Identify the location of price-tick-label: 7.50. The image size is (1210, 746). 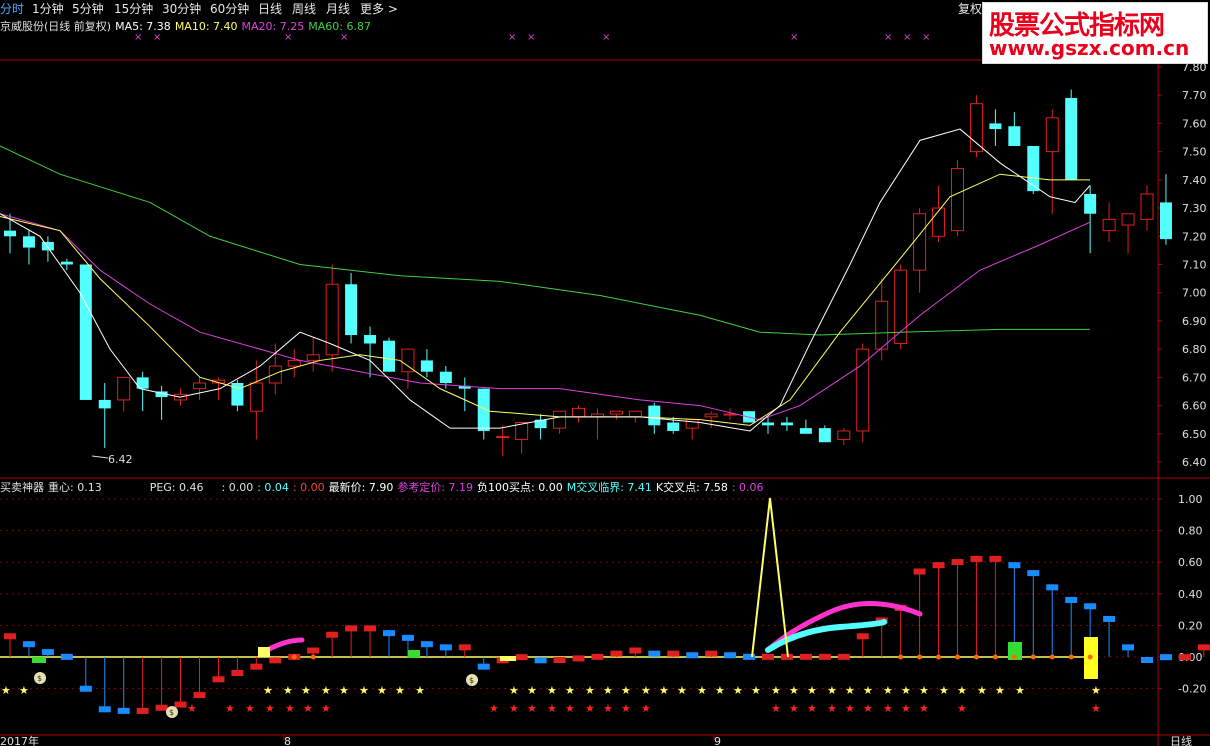
(1194, 152).